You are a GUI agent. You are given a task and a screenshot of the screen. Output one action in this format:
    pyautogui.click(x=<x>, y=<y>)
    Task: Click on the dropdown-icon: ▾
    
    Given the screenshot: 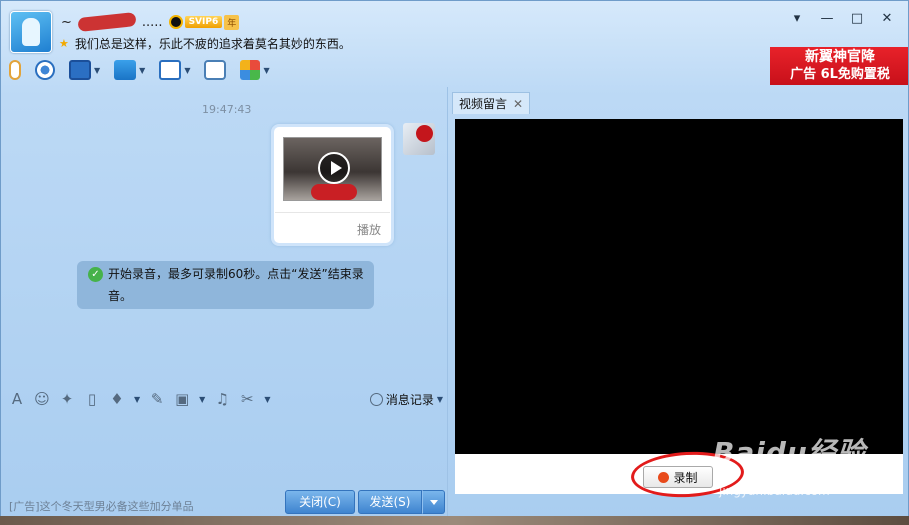 What is the action you would take?
    pyautogui.click(x=797, y=18)
    